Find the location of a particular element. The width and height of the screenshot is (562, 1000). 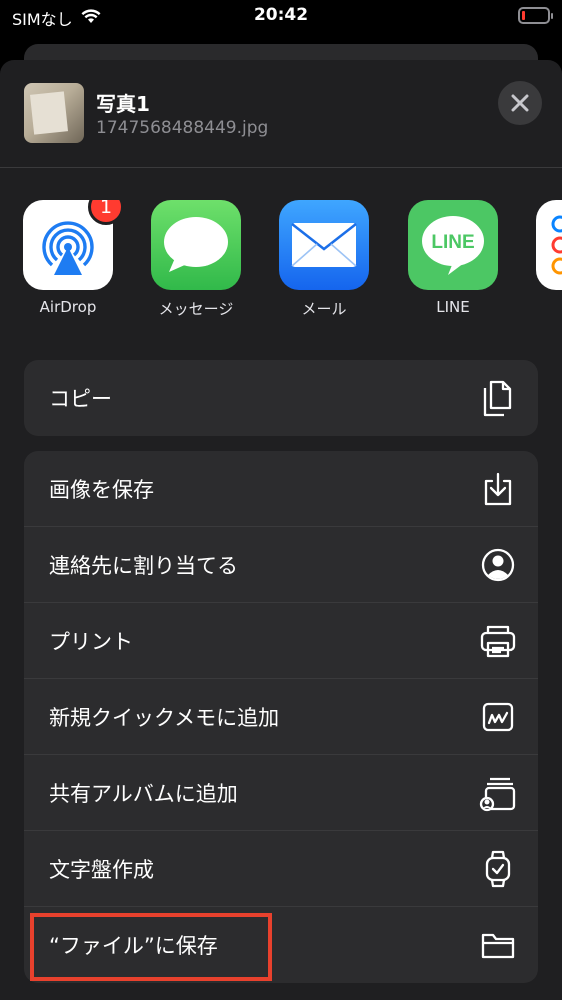

app-airdrop: 1 AirDrop is located at coordinates (68, 258).